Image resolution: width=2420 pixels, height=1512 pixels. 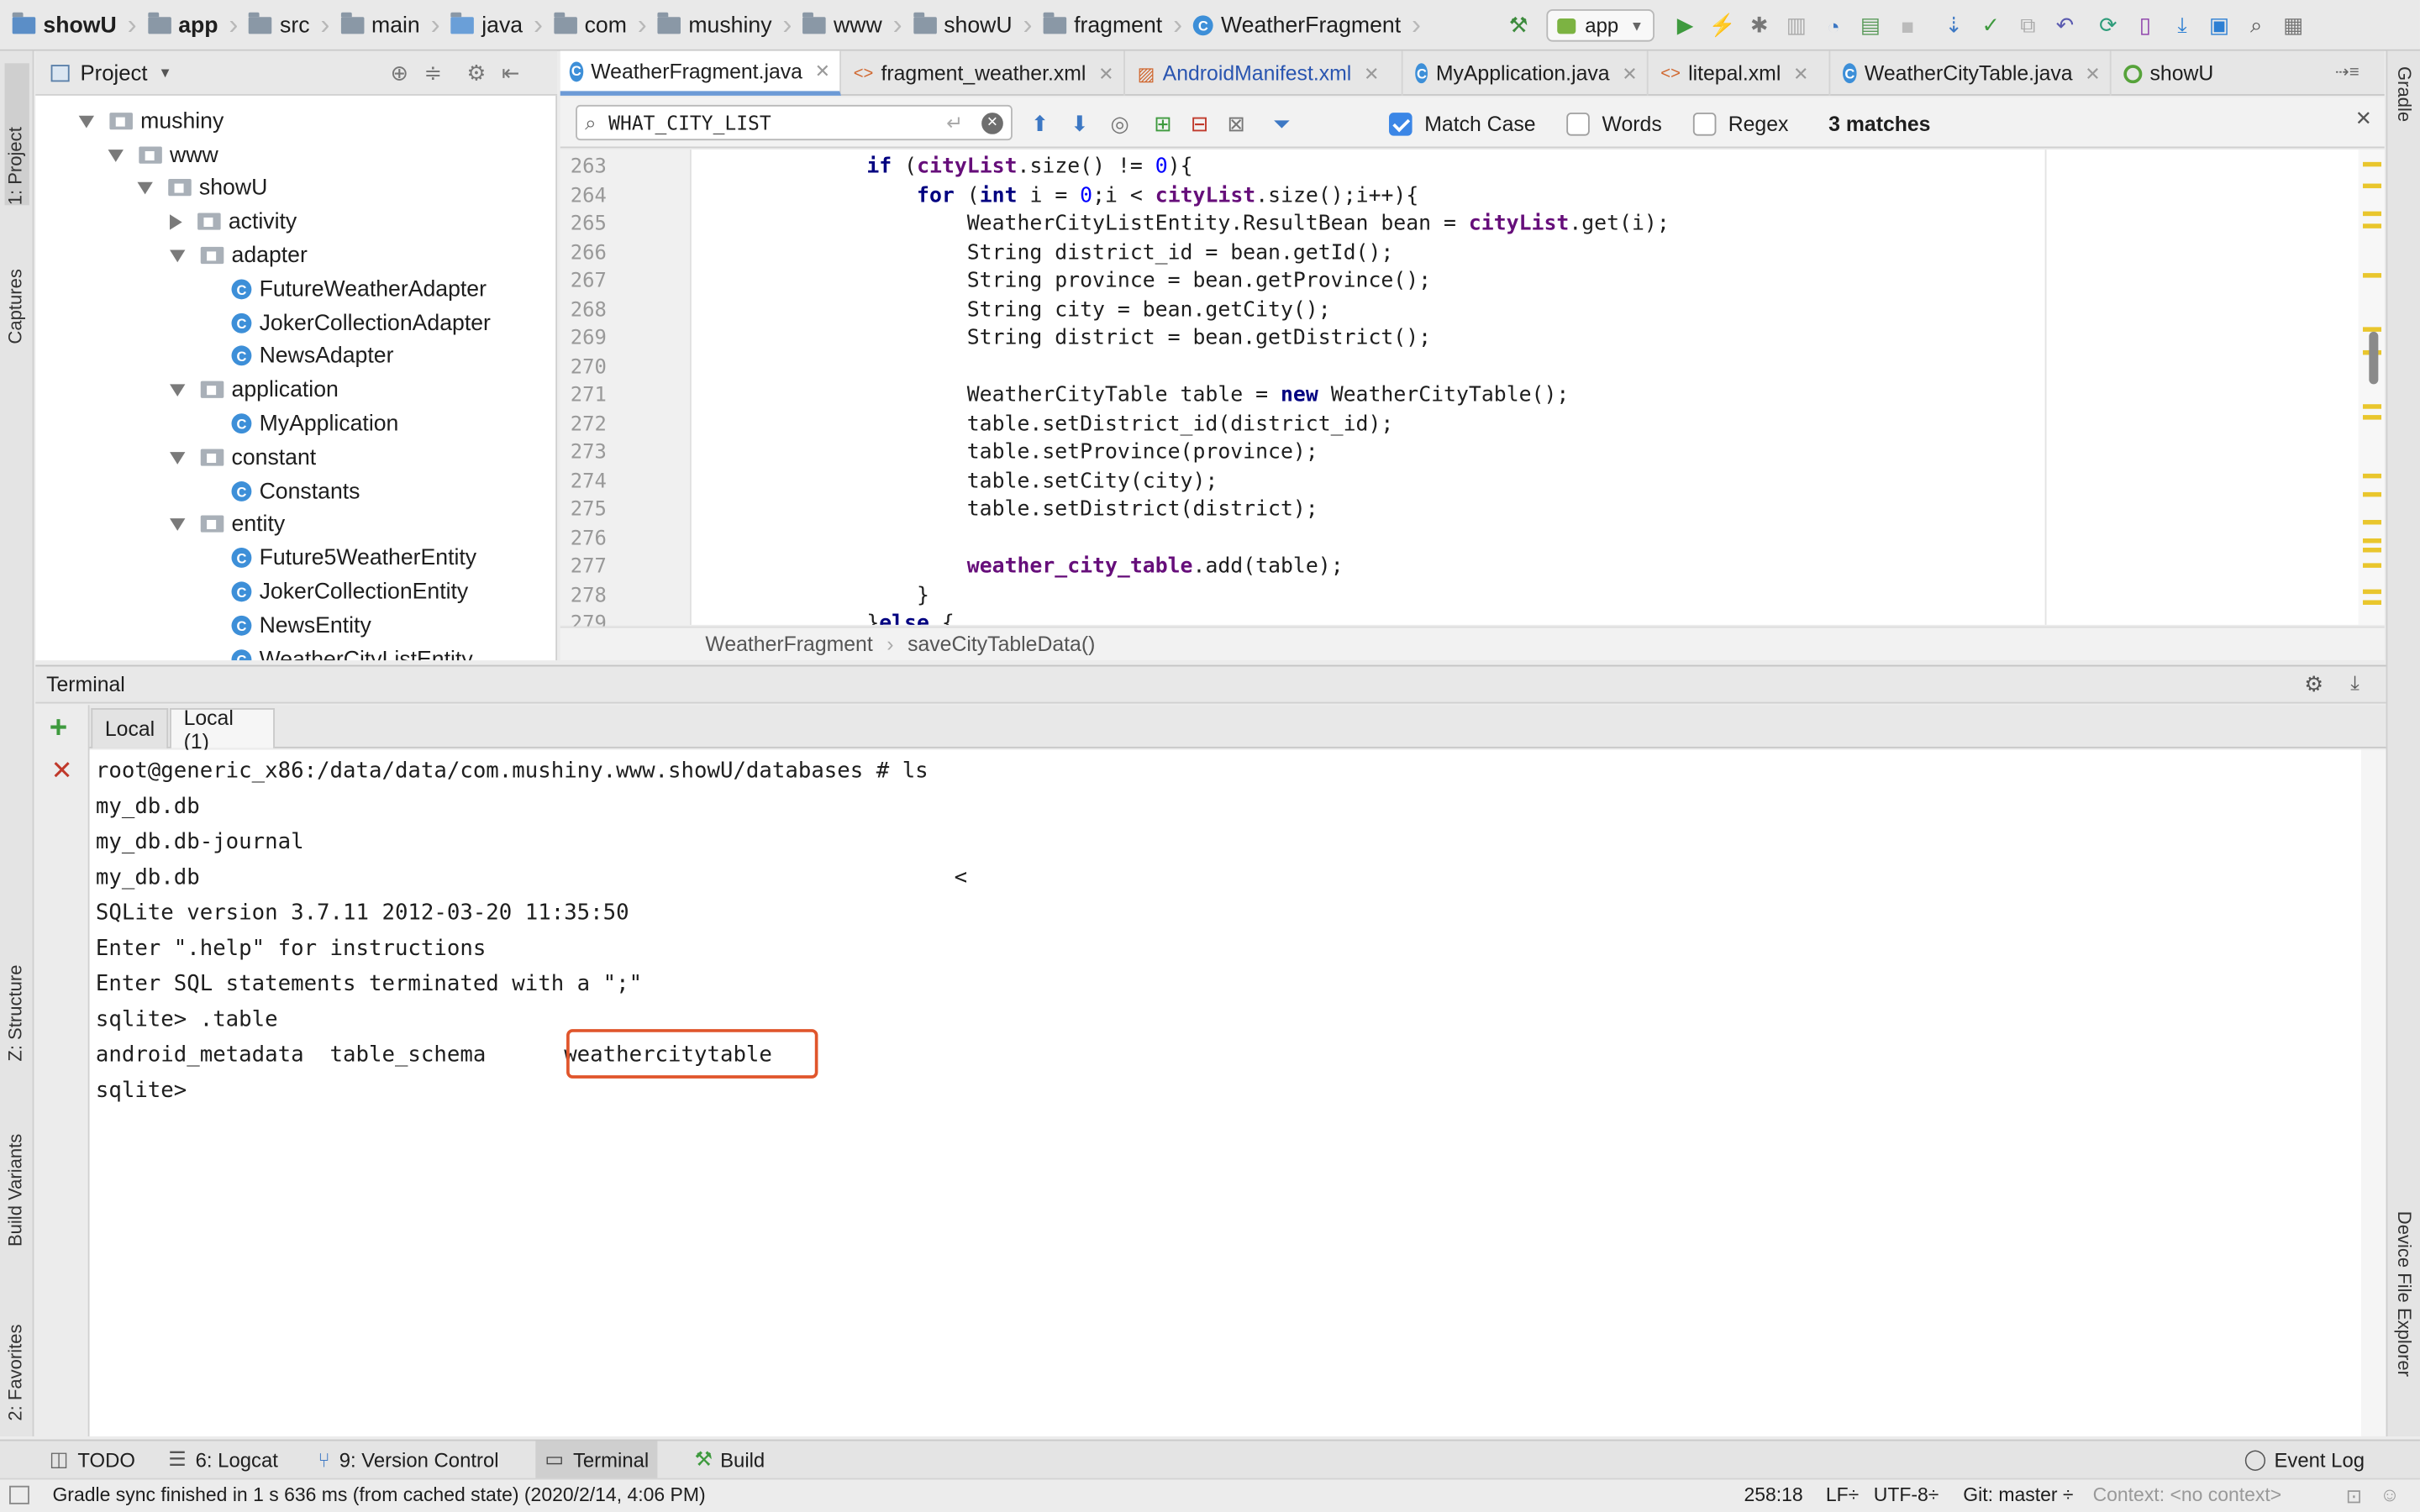 I want to click on code-line: table.setDistrict(district);, so click(x=1067, y=508).